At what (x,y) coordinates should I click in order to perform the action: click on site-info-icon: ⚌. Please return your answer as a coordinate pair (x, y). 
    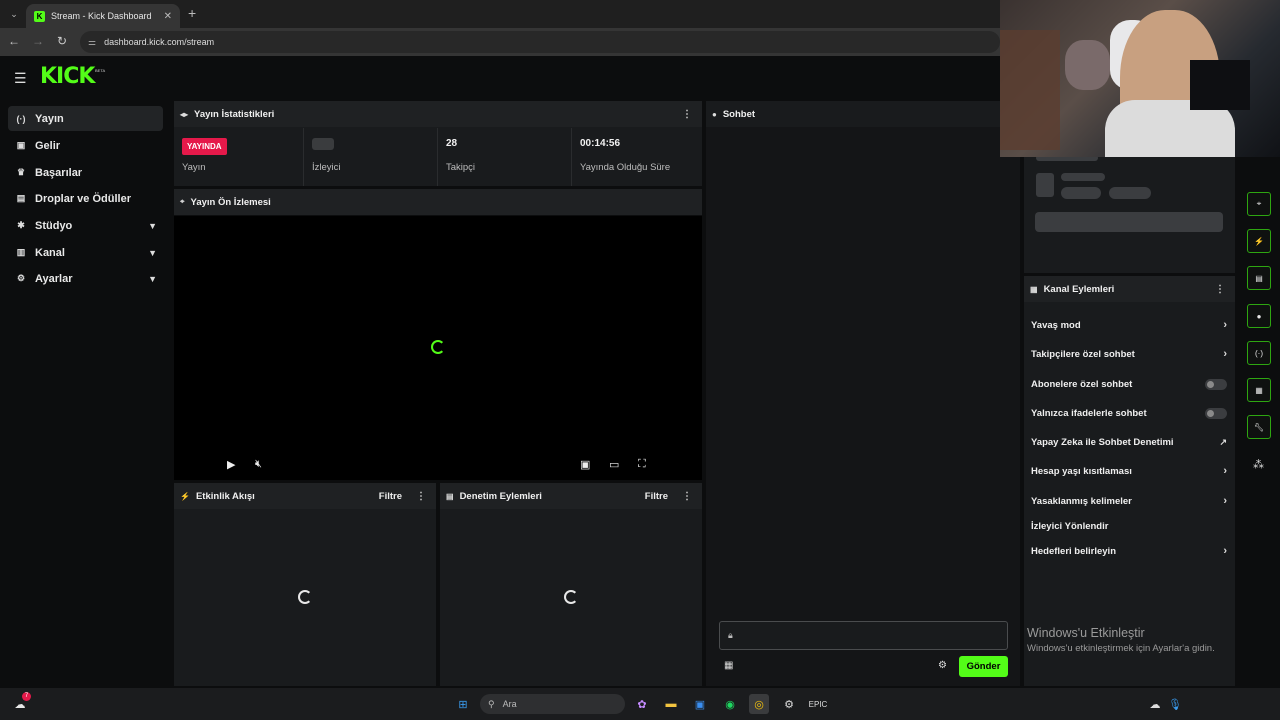
    Looking at the image, I should click on (92, 42).